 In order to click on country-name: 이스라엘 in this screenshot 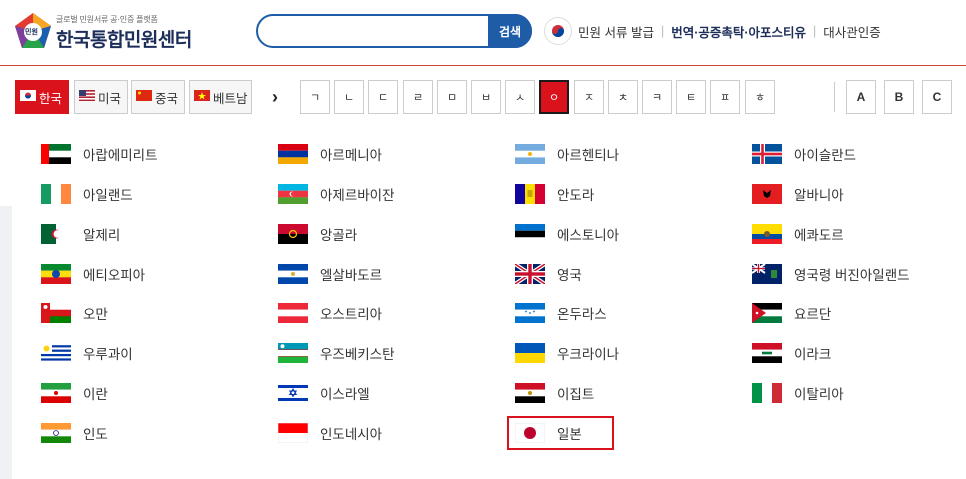, I will do `click(345, 394)`.